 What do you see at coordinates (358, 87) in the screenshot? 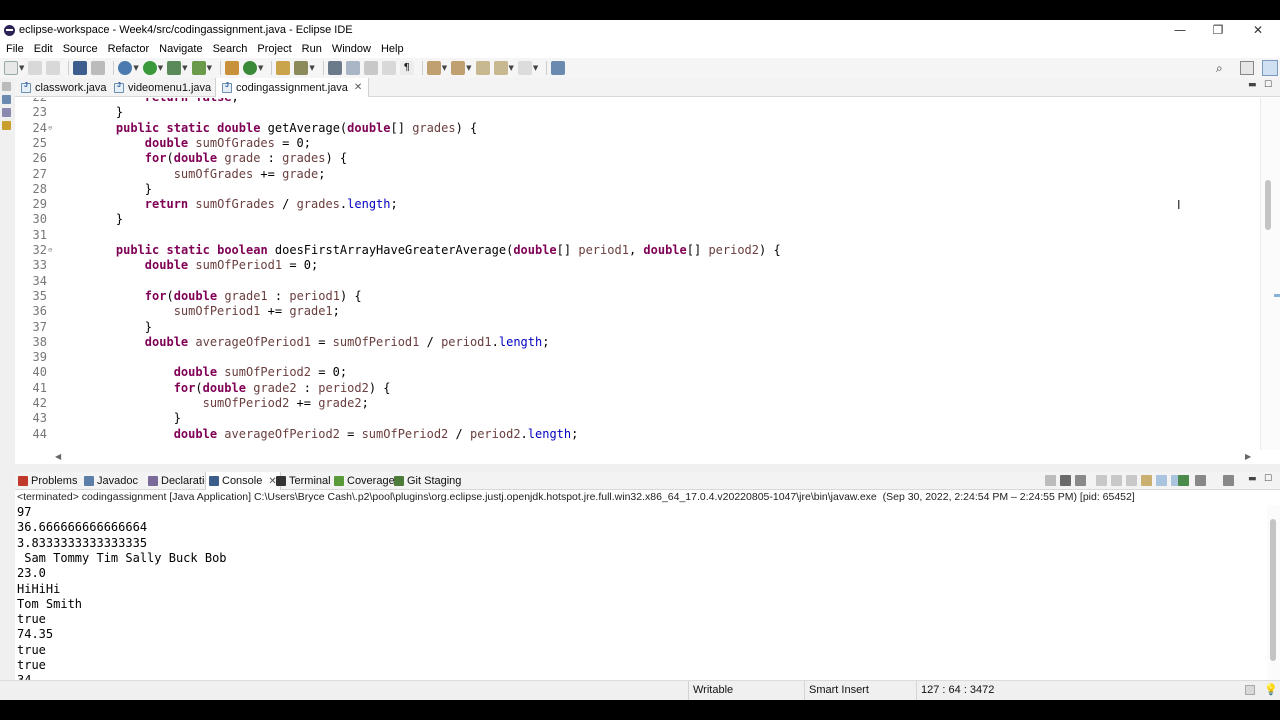
I see `close-icon: ✕` at bounding box center [358, 87].